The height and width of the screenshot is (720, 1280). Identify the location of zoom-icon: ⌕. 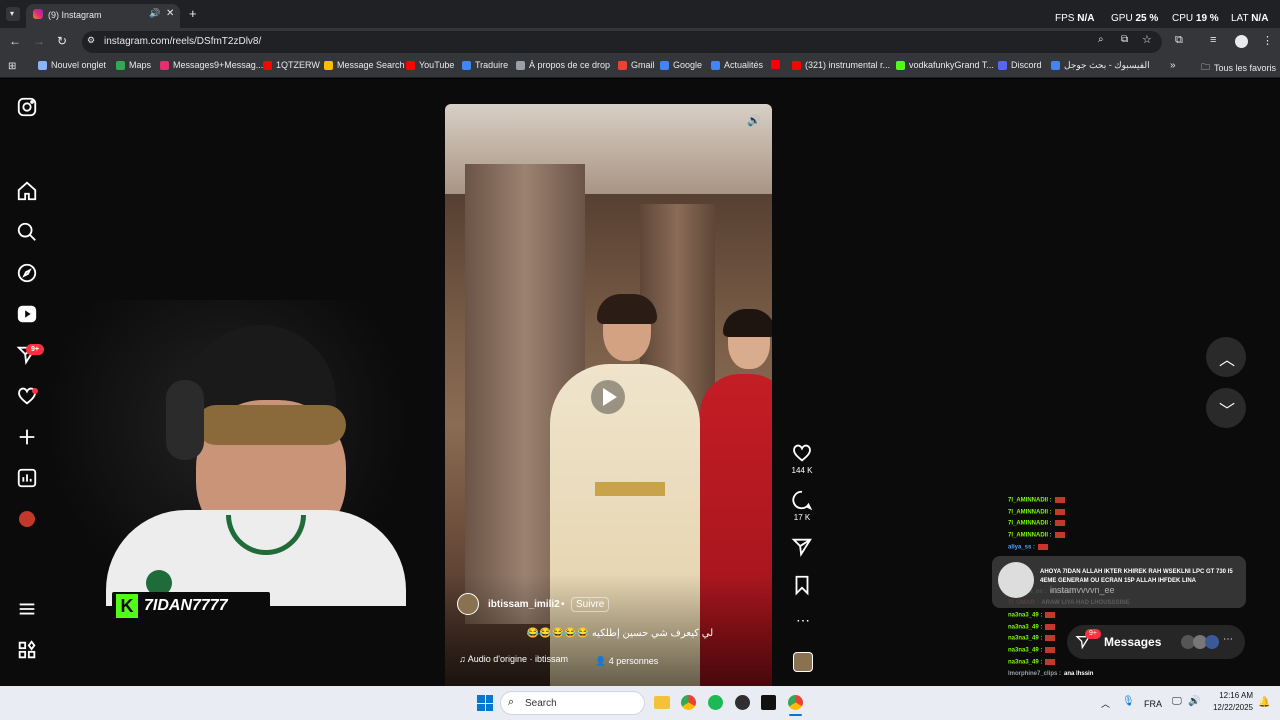
(1101, 39).